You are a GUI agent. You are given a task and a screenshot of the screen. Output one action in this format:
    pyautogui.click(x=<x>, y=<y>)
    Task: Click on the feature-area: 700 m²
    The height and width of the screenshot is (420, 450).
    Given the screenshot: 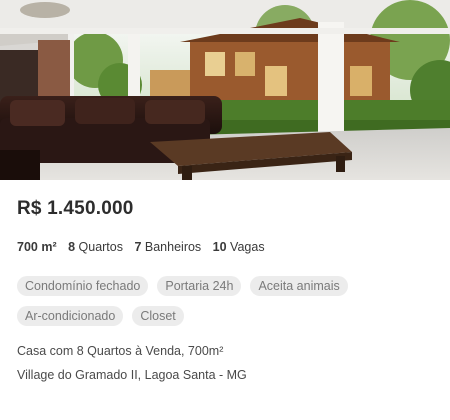 What is the action you would take?
    pyautogui.click(x=37, y=247)
    